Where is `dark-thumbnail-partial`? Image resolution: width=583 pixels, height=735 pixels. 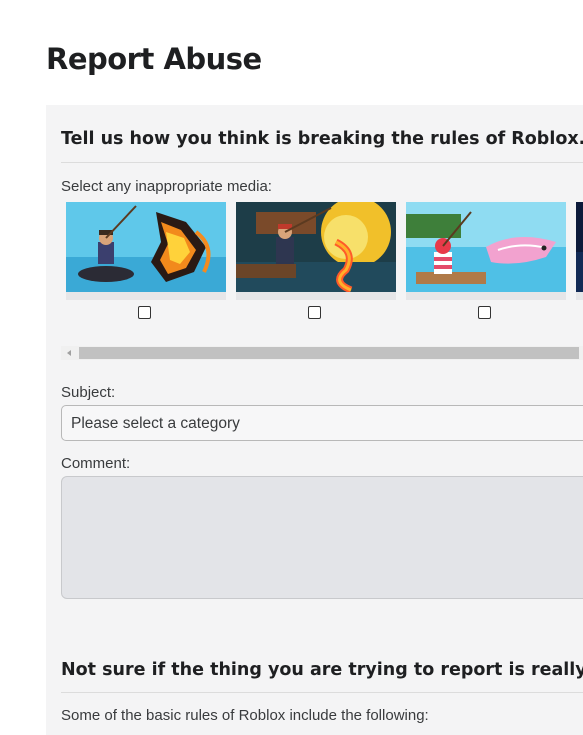 dark-thumbnail-partial is located at coordinates (579, 251).